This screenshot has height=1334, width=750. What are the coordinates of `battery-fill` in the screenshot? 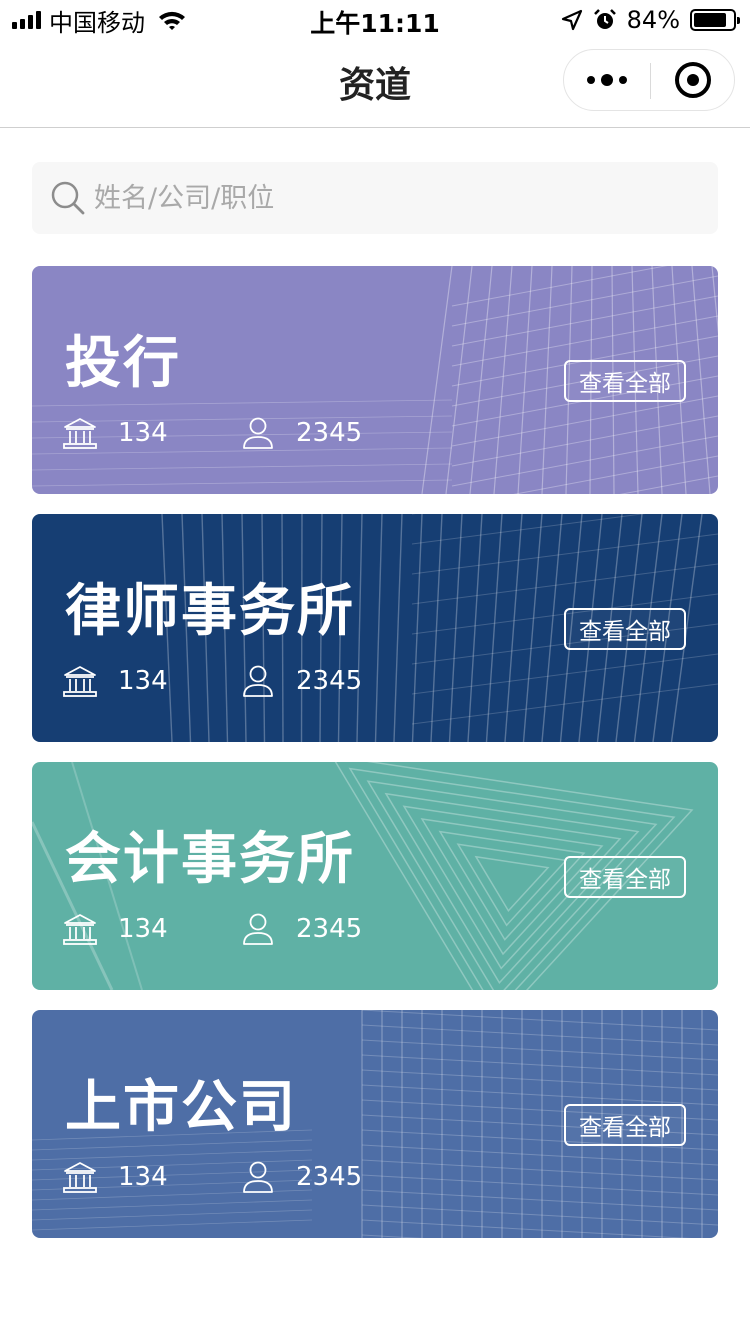 It's located at (710, 20).